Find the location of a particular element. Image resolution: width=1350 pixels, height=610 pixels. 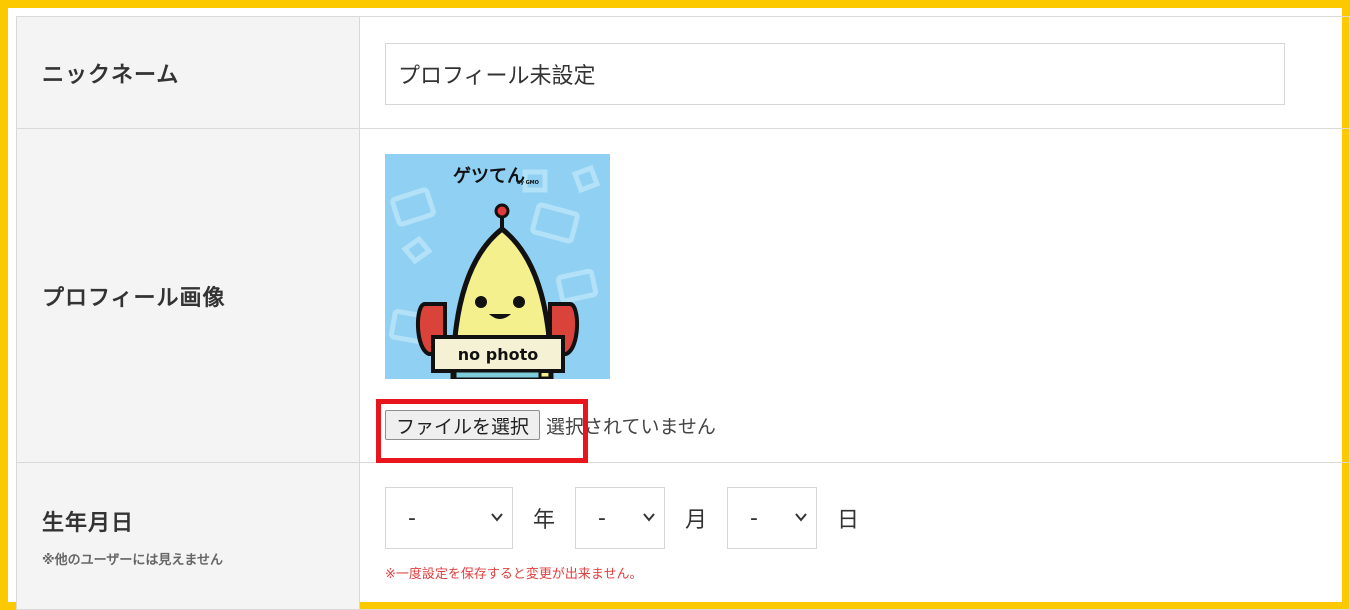

day-unit: 日 is located at coordinates (848, 520).